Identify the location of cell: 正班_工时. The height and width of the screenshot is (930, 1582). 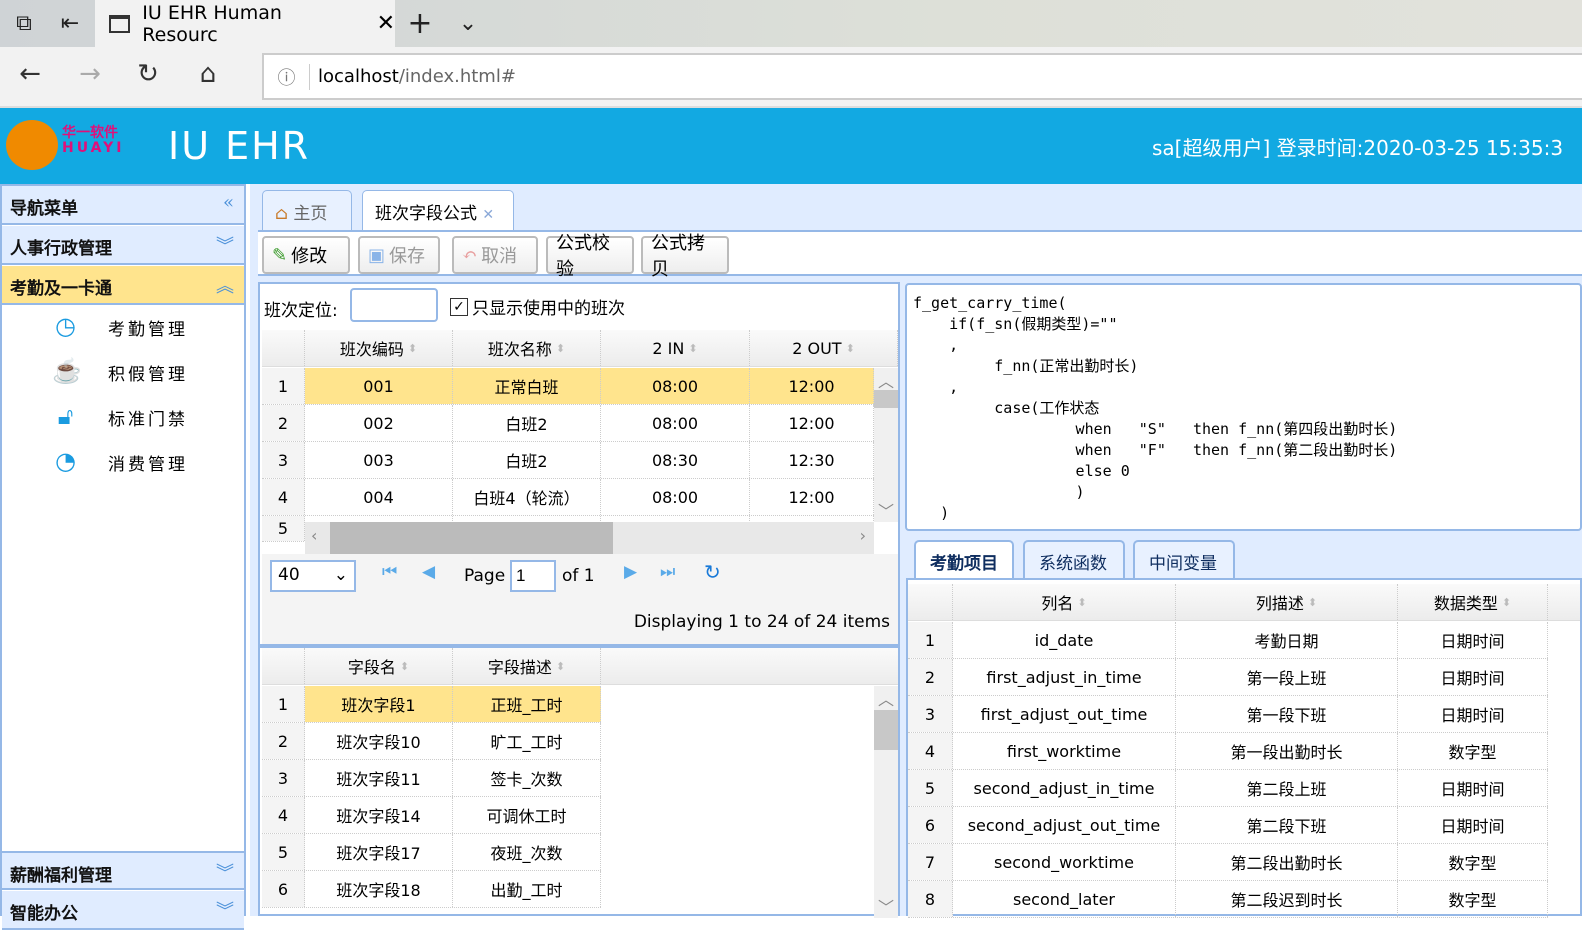
(527, 704).